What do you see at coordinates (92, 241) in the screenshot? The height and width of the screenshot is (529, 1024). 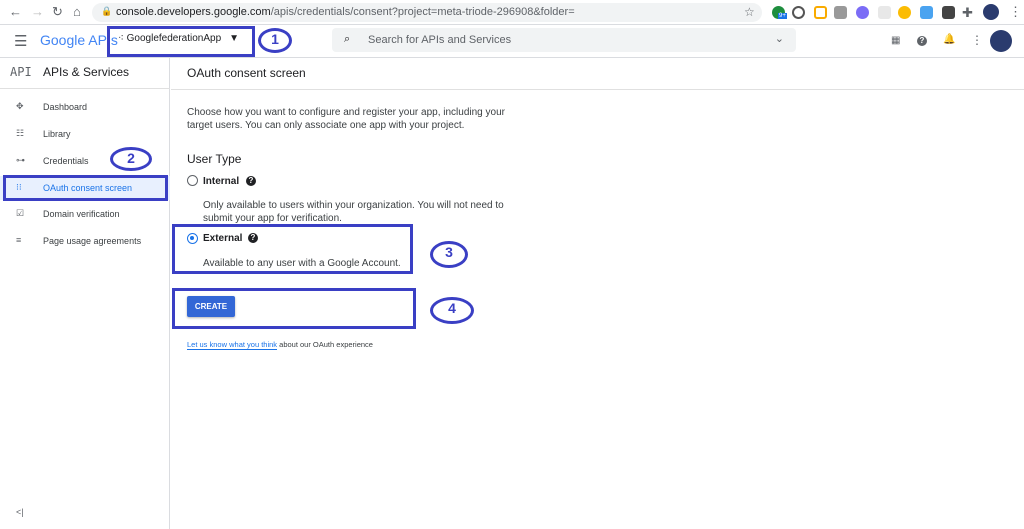 I see `sidebar-item-label: Page usage agreements` at bounding box center [92, 241].